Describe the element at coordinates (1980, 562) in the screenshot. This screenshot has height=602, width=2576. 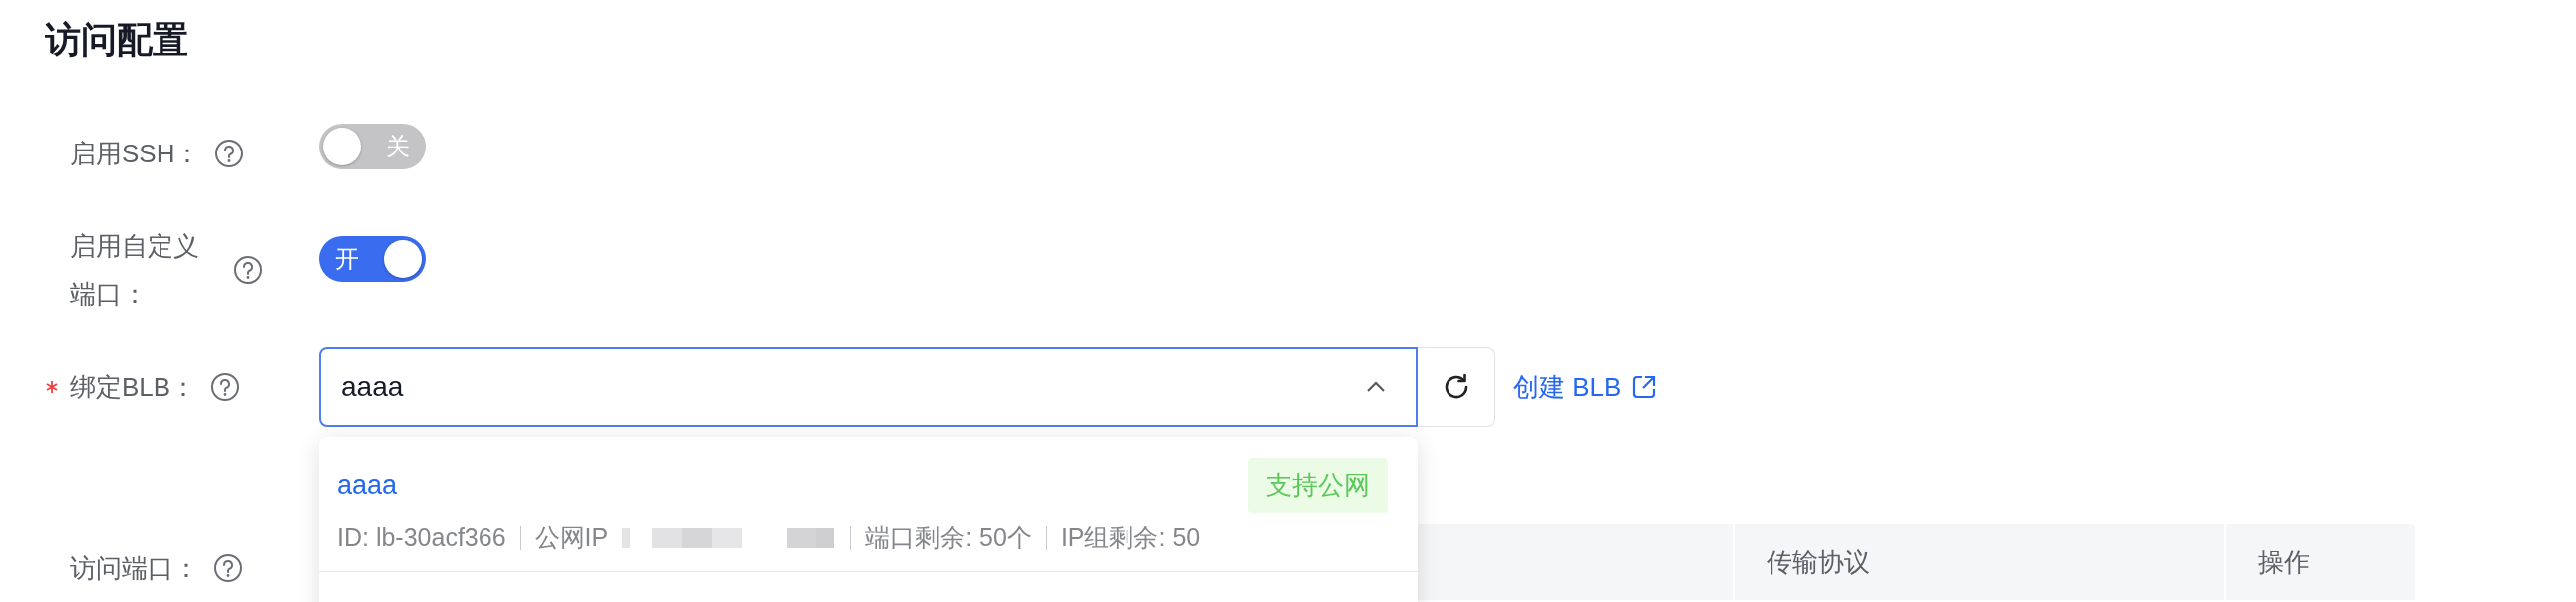
I see `column-header: 传输协议` at that location.